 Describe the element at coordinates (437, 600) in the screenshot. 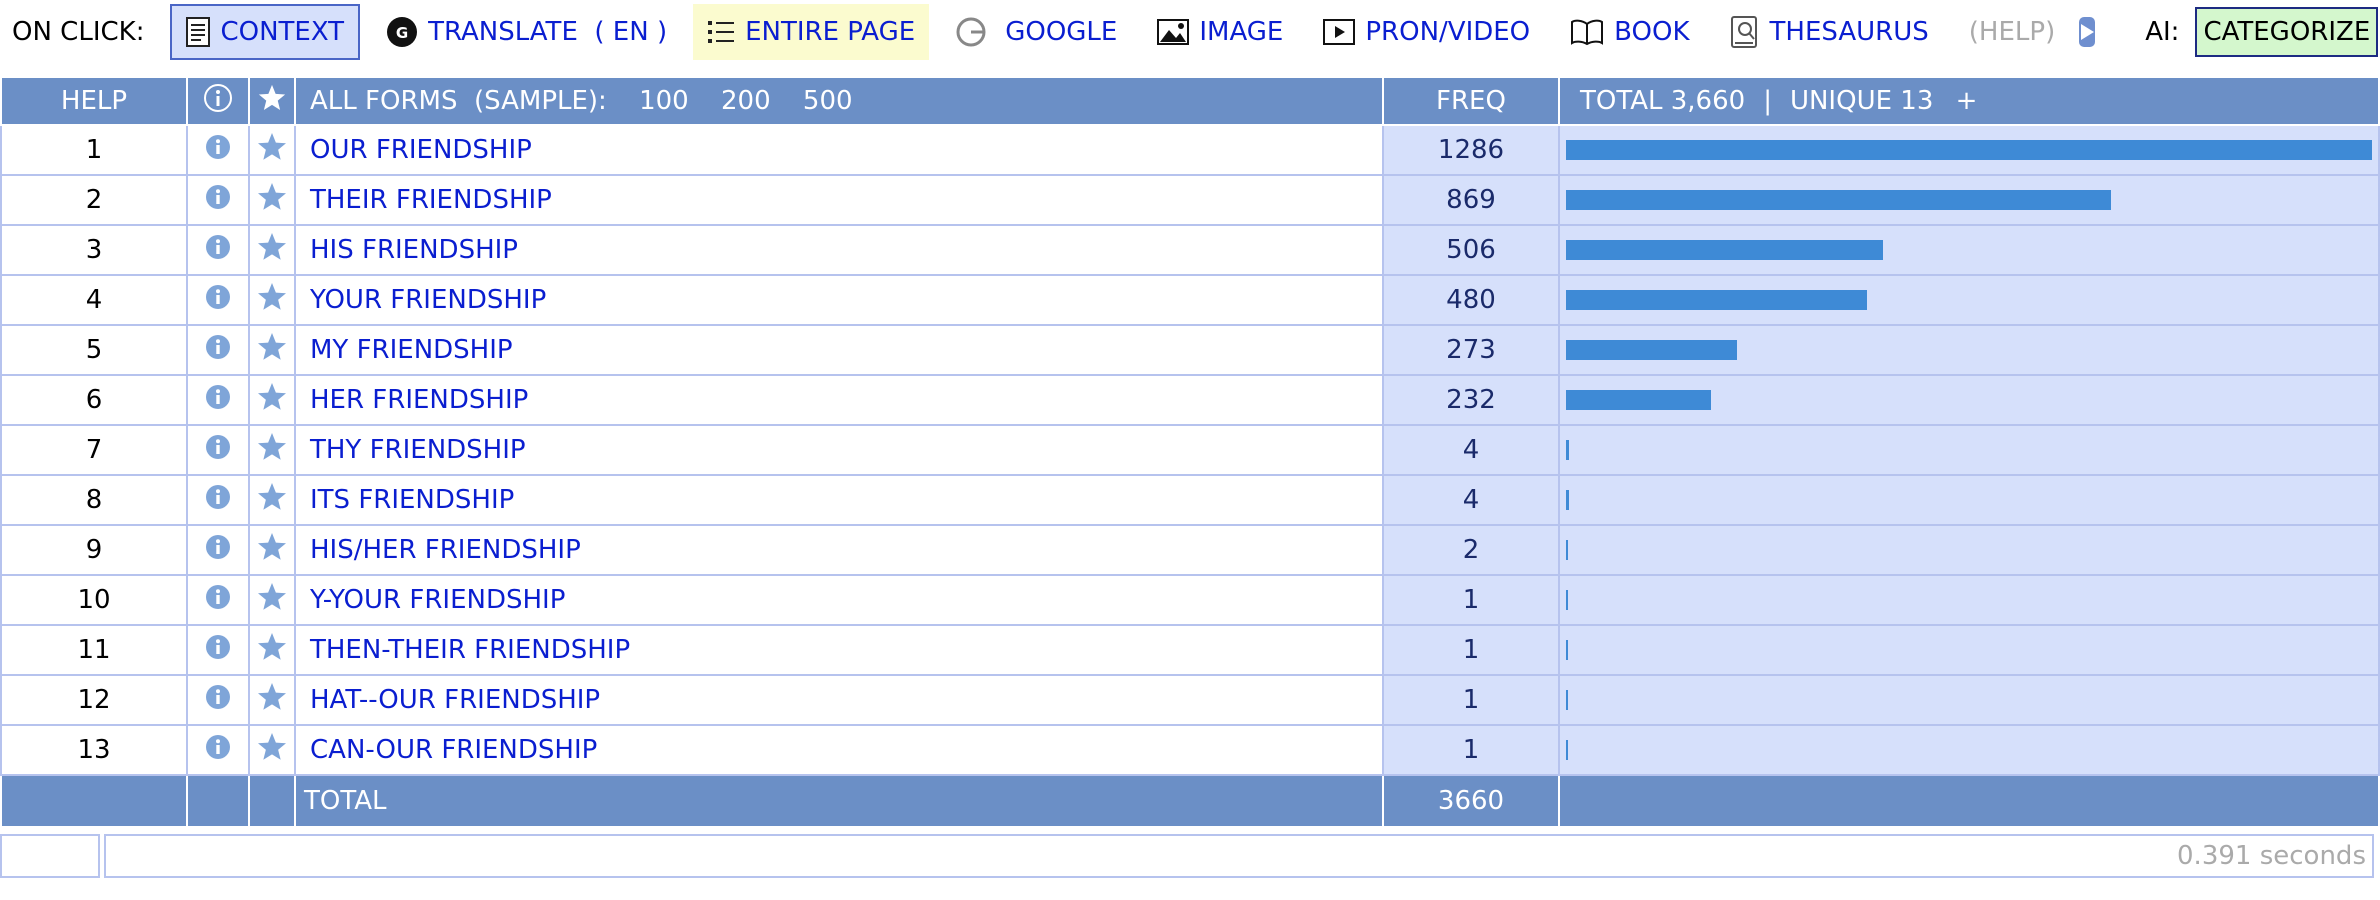

I see `word-link: Y-YOUR FRIENDSHIP` at that location.